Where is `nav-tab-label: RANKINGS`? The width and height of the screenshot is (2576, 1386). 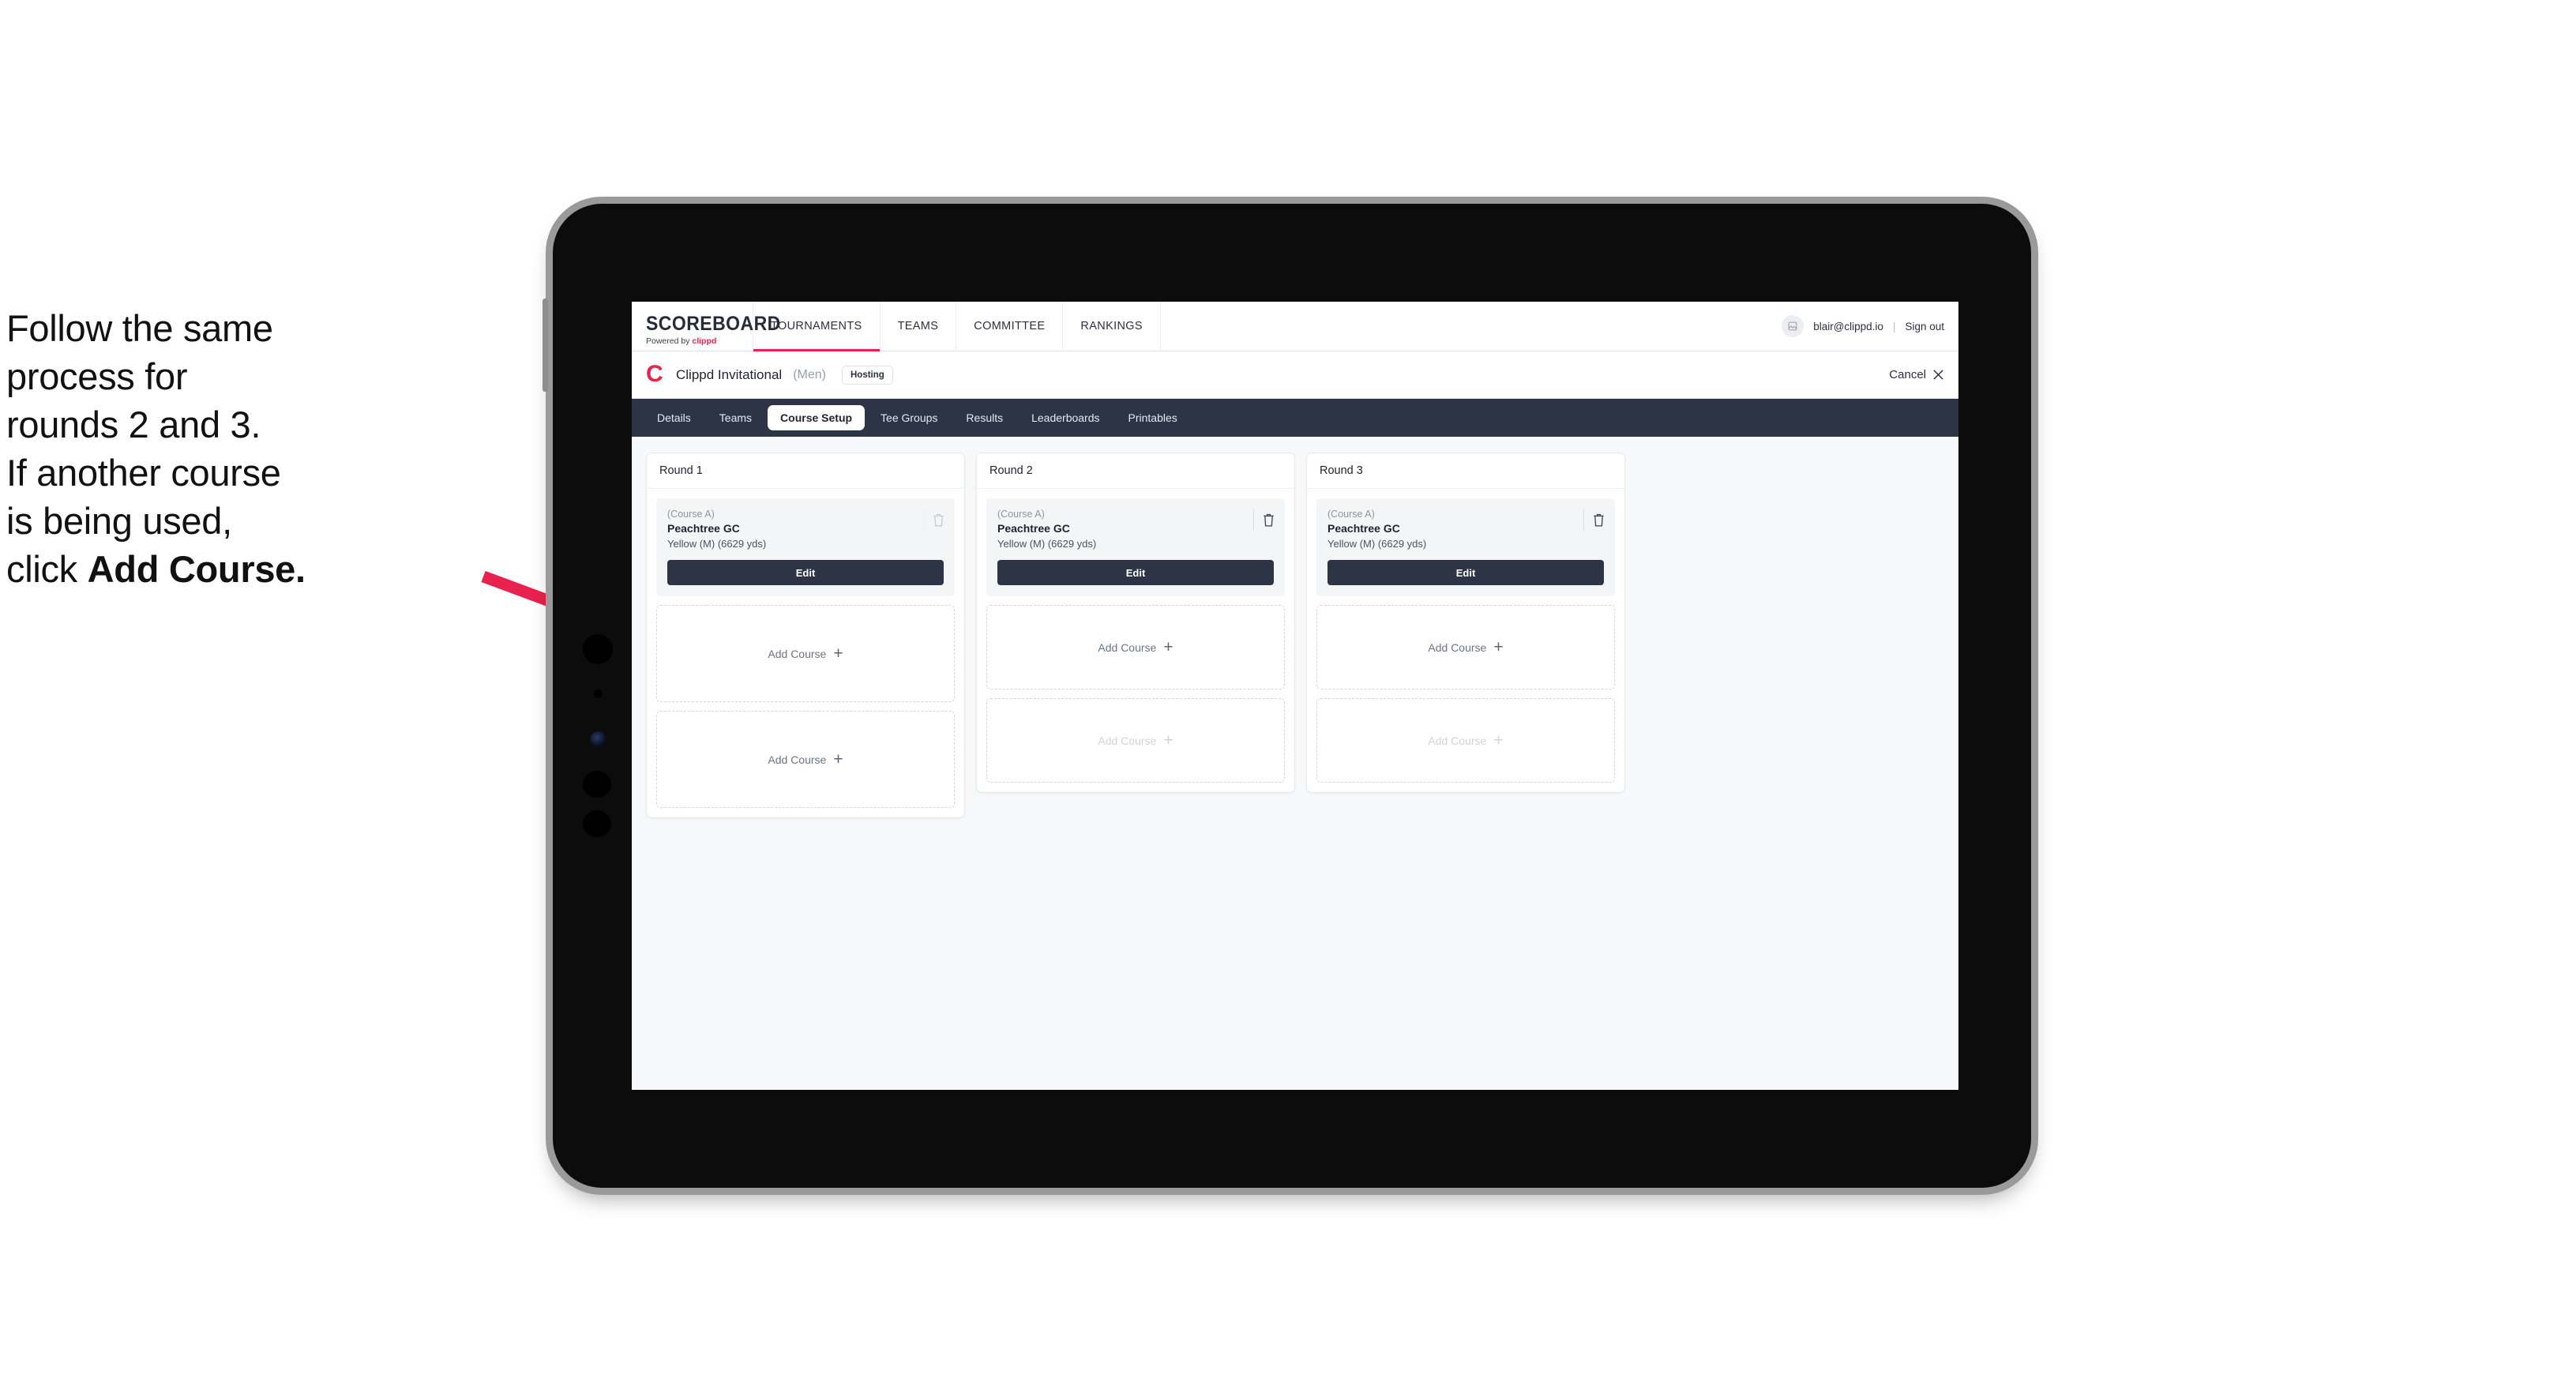
nav-tab-label: RANKINGS is located at coordinates (1111, 326).